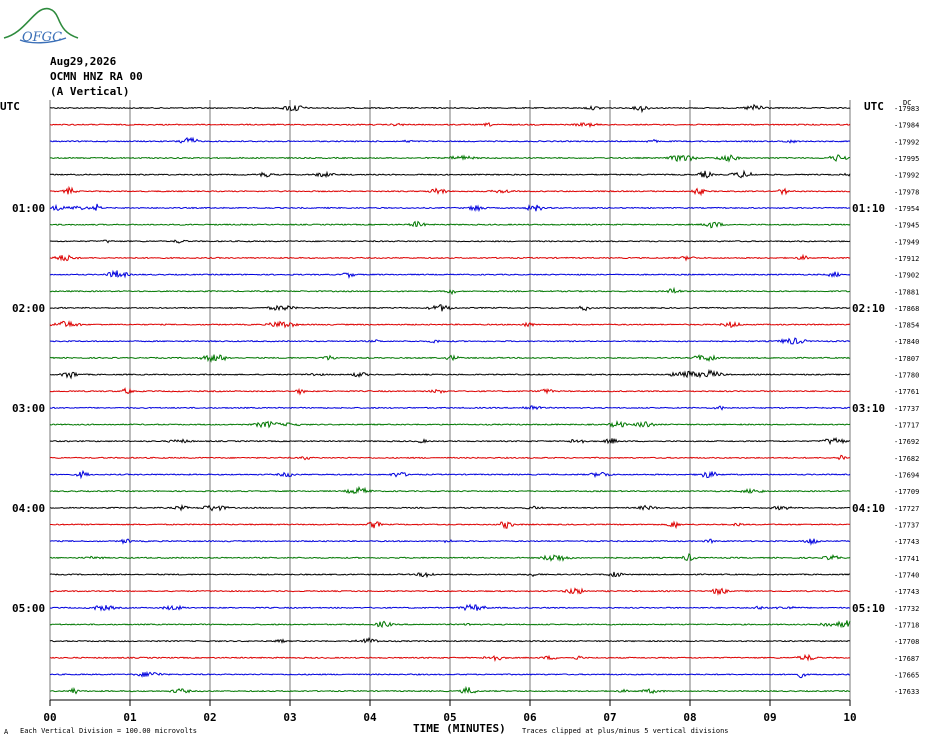  What do you see at coordinates (906, 292) in the screenshot?
I see `dc-offset-label: -17881` at bounding box center [906, 292].